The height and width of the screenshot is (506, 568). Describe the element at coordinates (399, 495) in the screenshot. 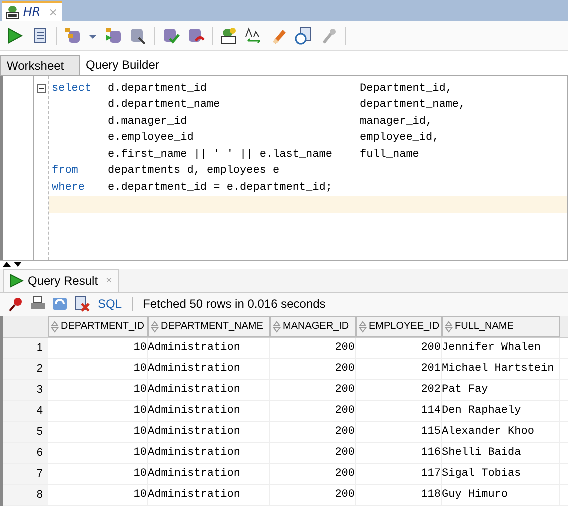

I see `table-cell: 118` at that location.